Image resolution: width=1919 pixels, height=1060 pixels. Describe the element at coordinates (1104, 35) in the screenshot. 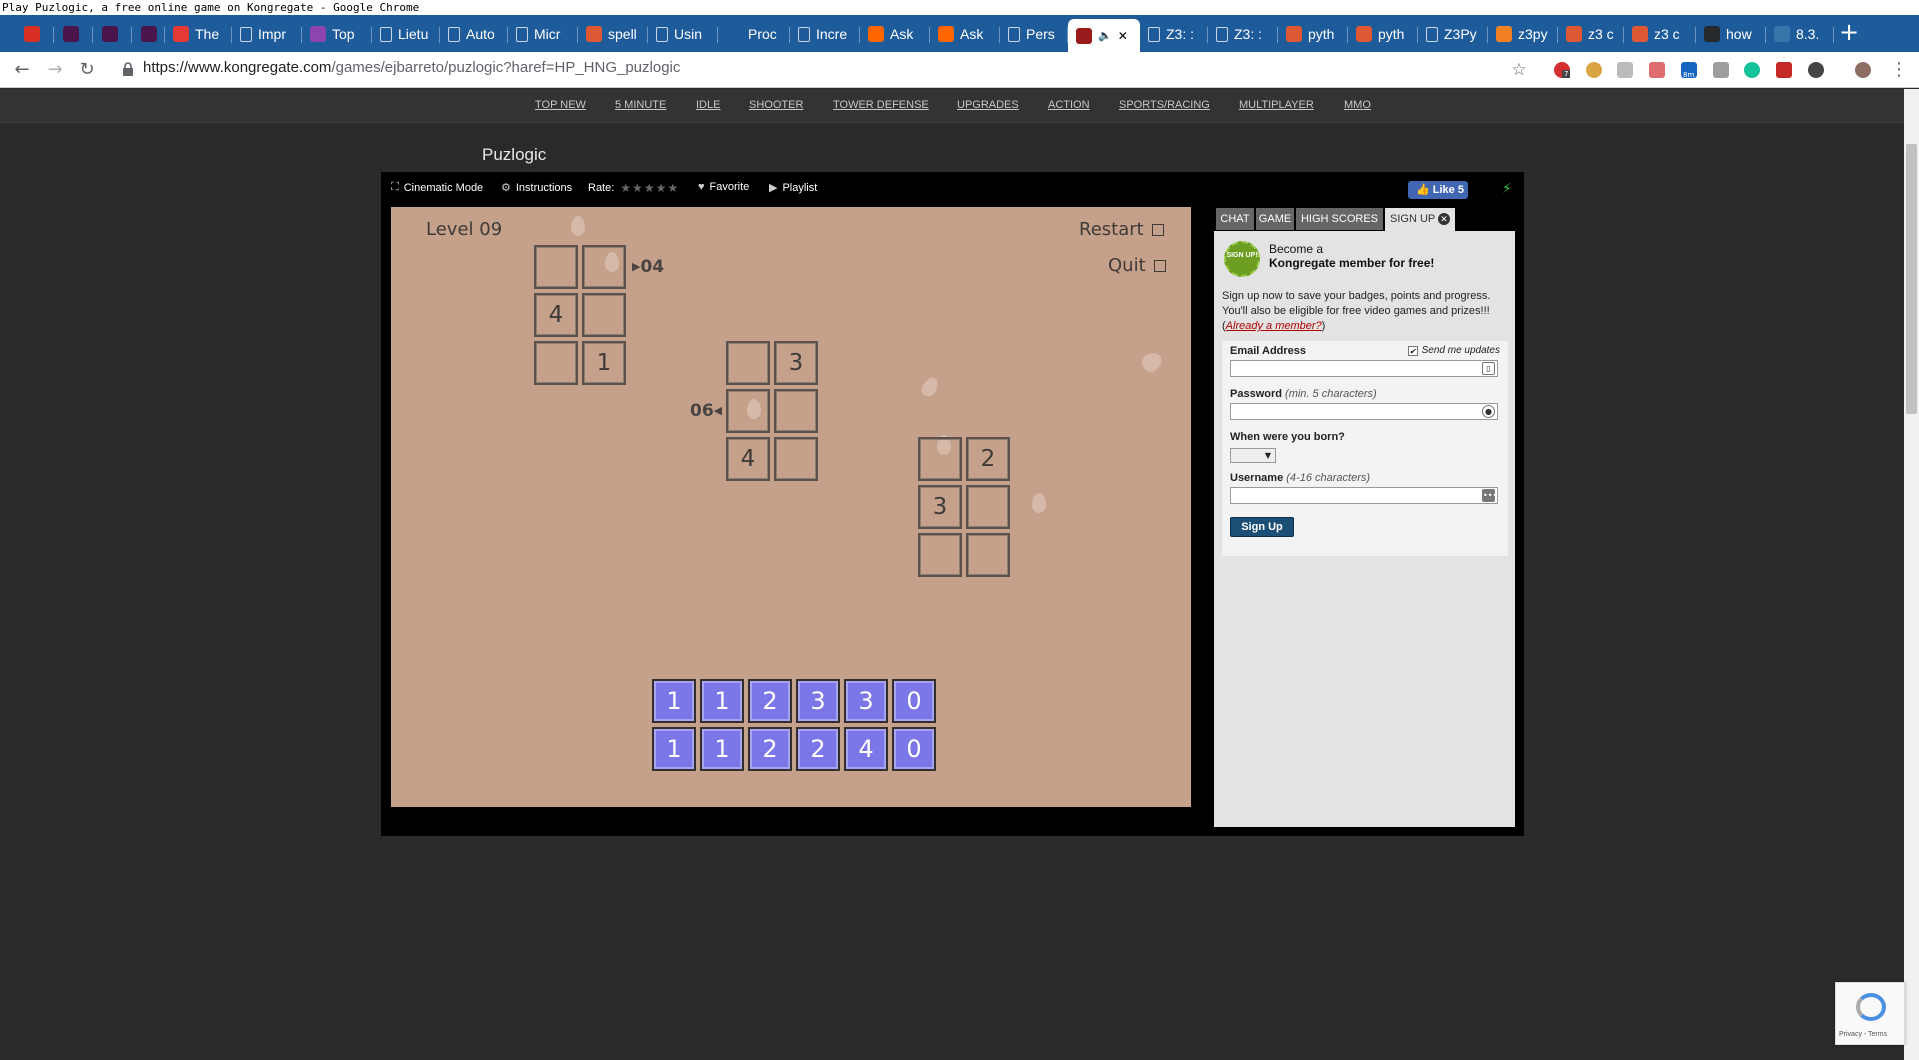

I see `browser-tab: 🔈 ✕` at that location.